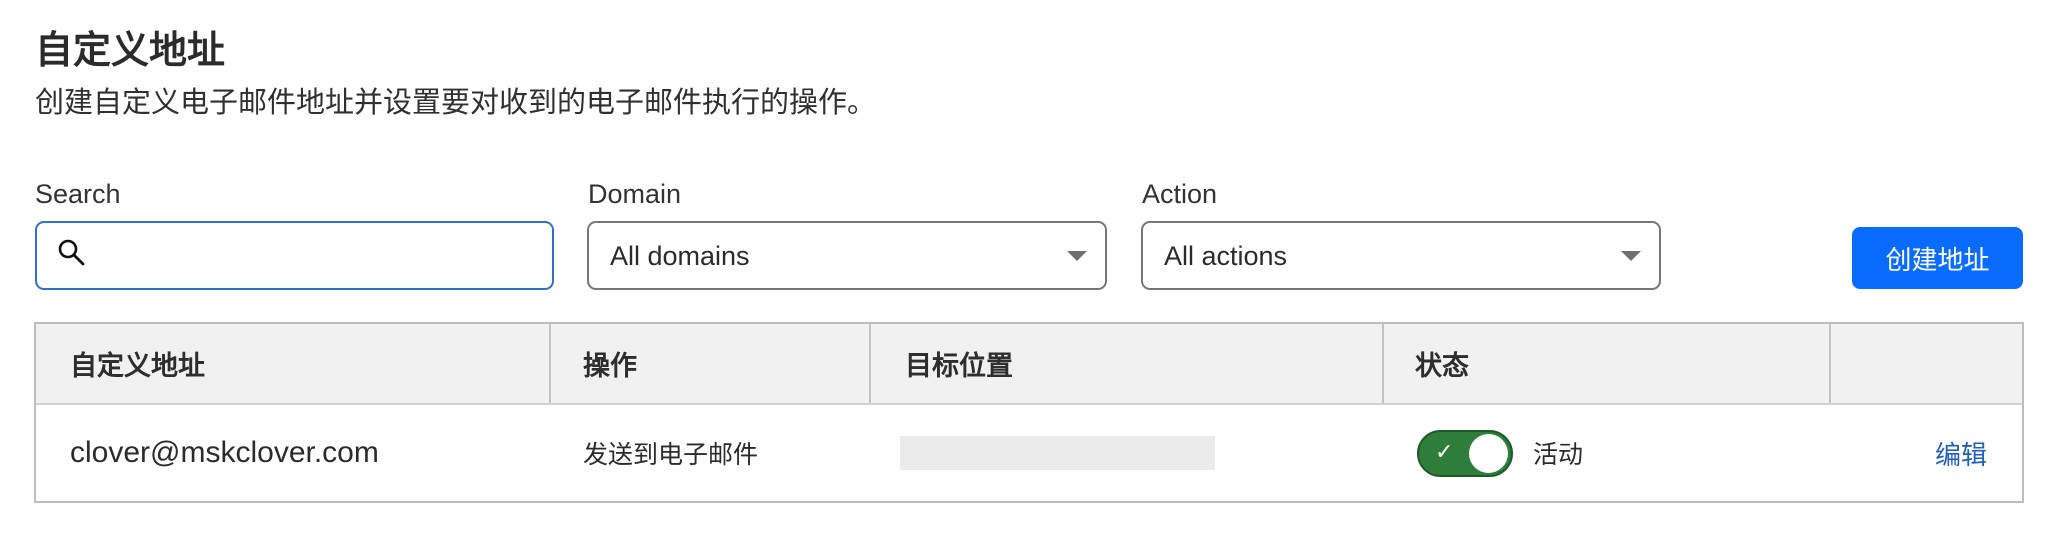 The image size is (2072, 540). What do you see at coordinates (1401, 255) in the screenshot?
I see `action-select: All actions` at bounding box center [1401, 255].